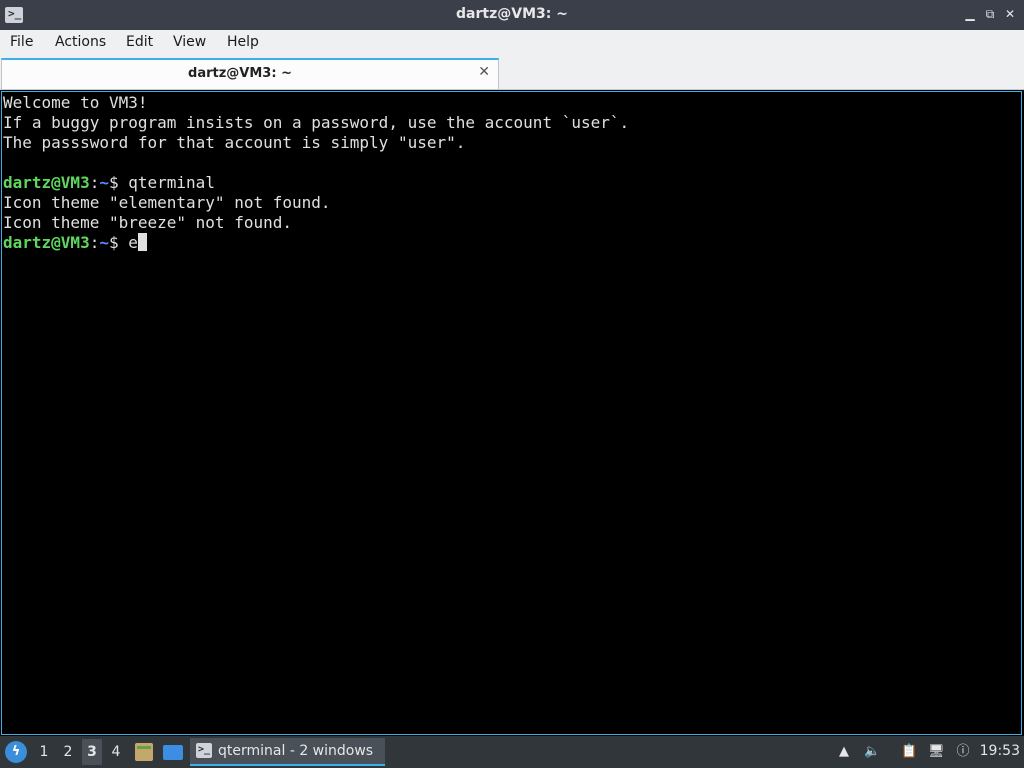 The height and width of the screenshot is (768, 1024). What do you see at coordinates (189, 42) in the screenshot?
I see `menu-view: View` at bounding box center [189, 42].